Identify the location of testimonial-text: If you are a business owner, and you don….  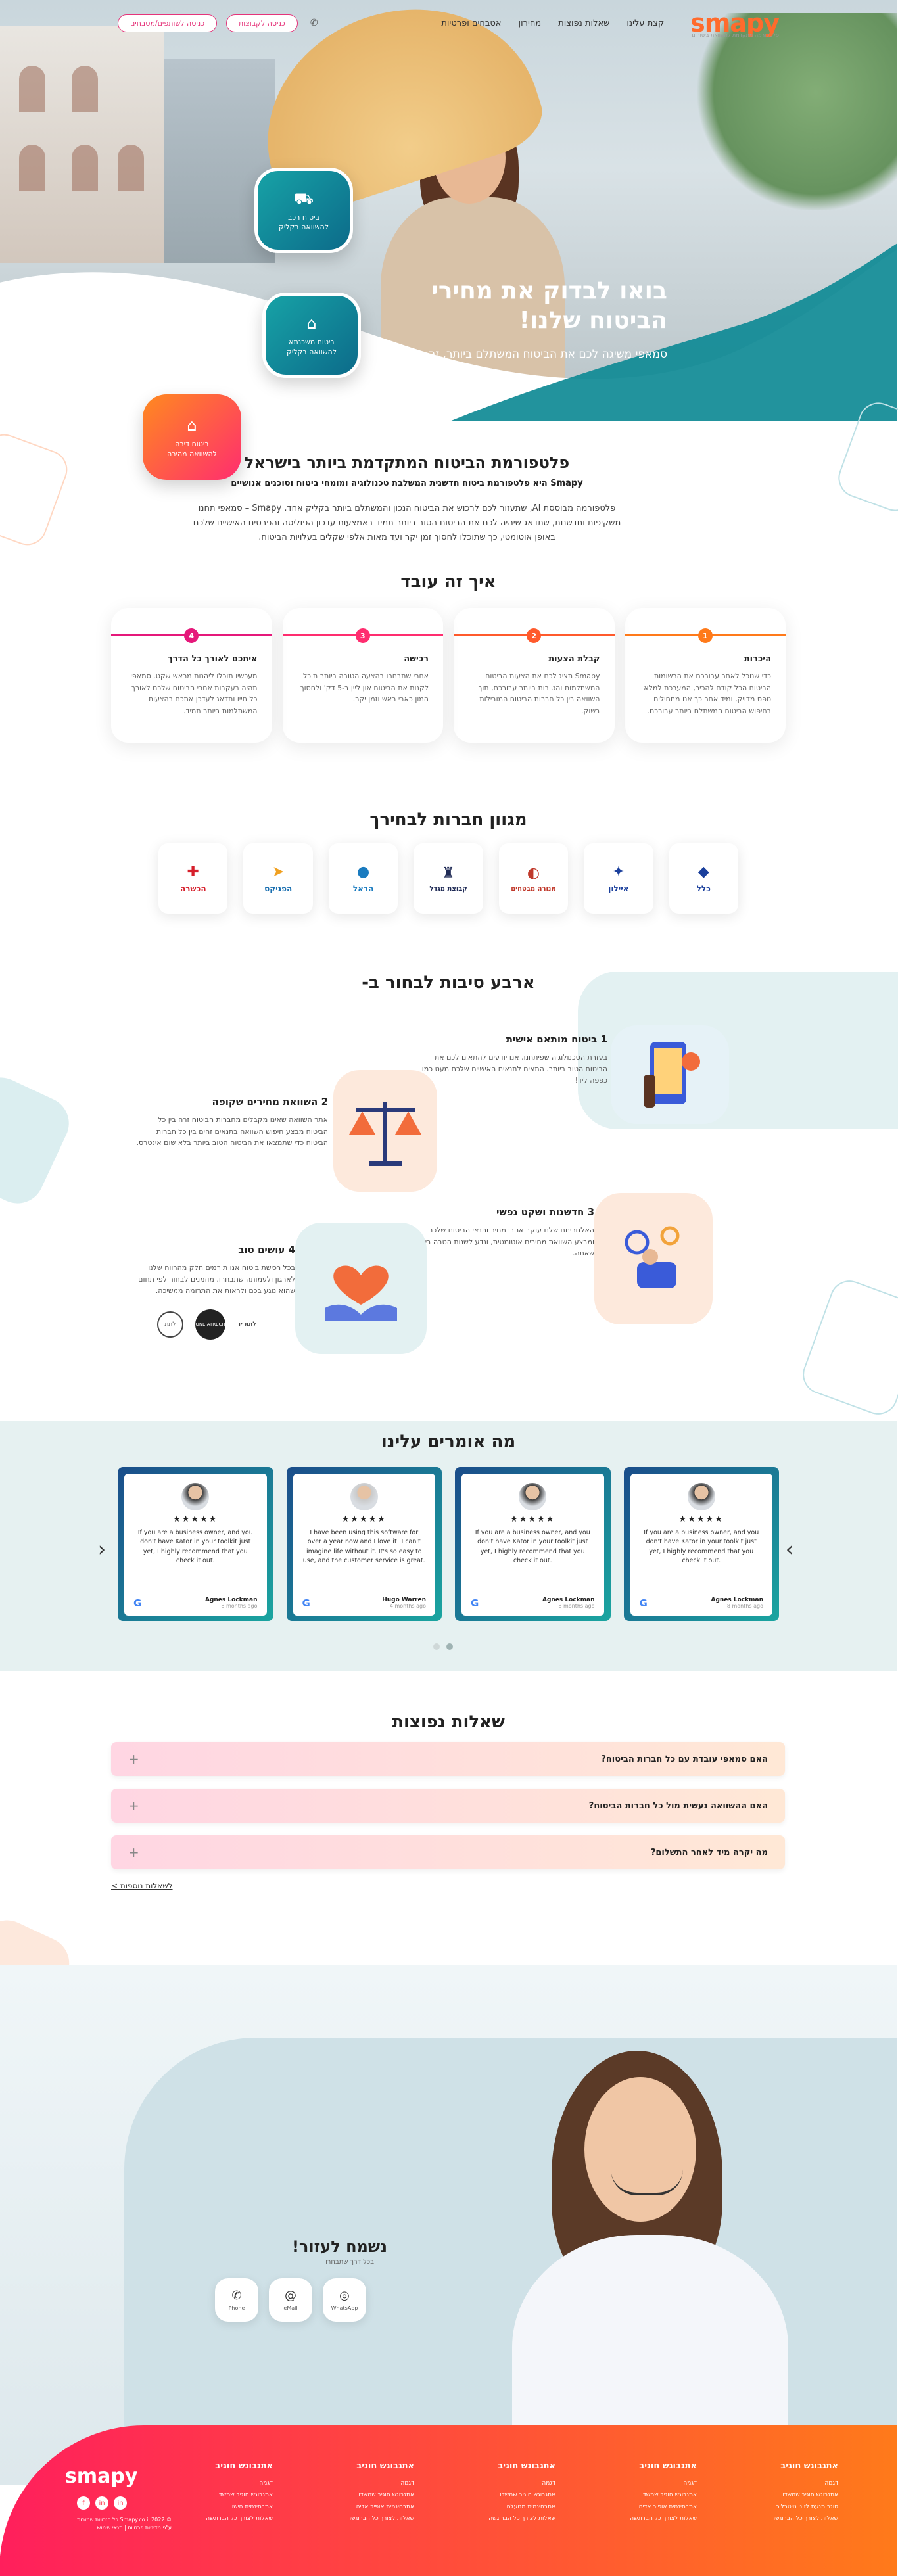
(702, 1546).